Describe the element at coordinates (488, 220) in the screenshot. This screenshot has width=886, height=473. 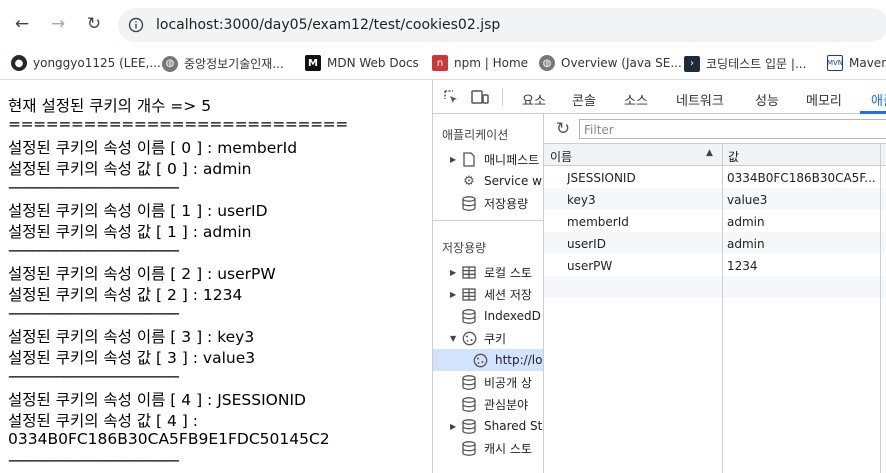
I see `section-divider` at that location.